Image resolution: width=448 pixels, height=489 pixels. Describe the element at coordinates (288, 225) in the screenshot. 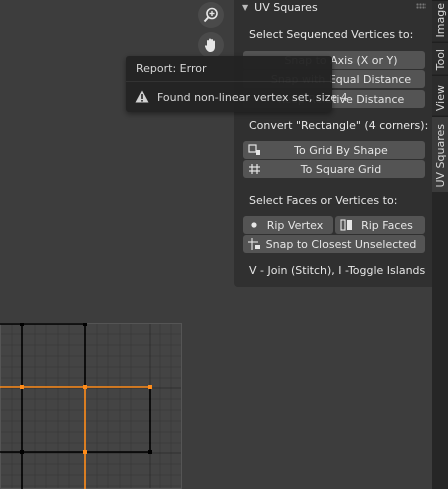

I see `rip-vertex-button: Rip Vertex` at that location.